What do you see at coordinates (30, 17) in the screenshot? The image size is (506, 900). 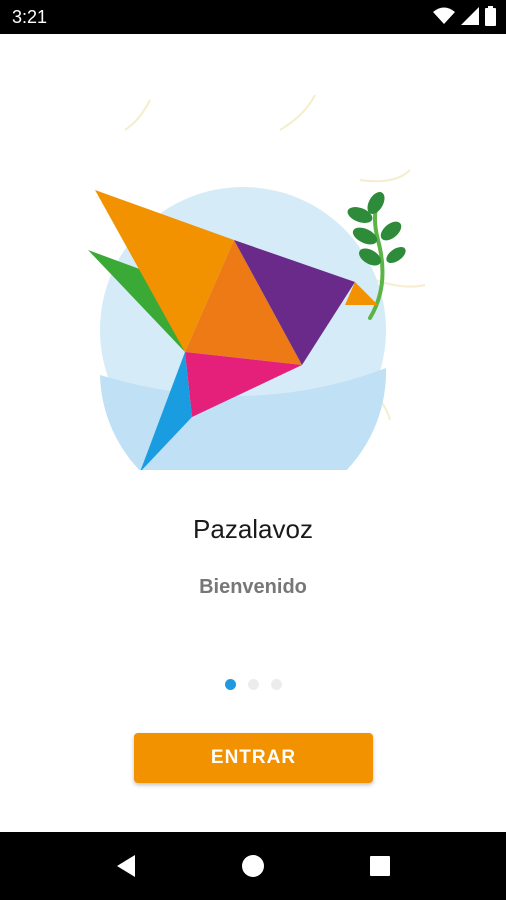 I see `status-time: 3:21` at bounding box center [30, 17].